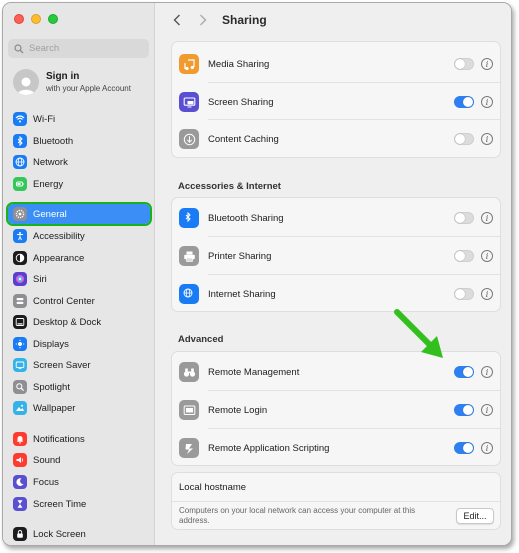 The width and height of the screenshot is (519, 553). I want to click on row-bluetooth-sharing: Bluetooth Sharing i, so click(336, 218).